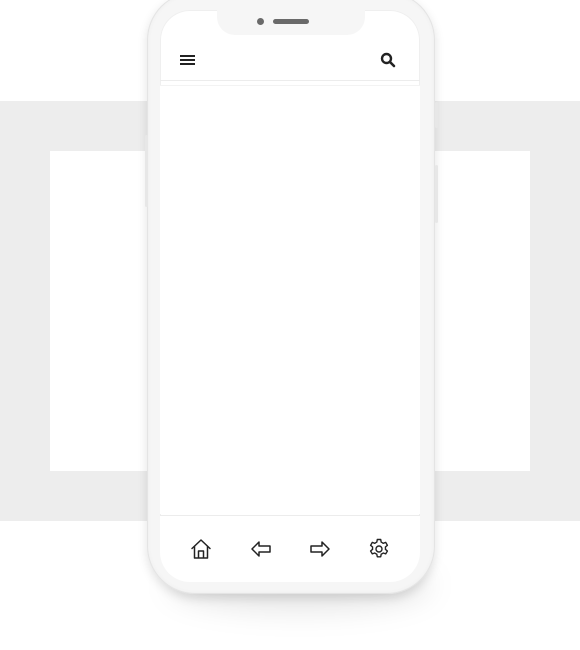 This screenshot has width=580, height=650. Describe the element at coordinates (261, 549) in the screenshot. I see `arrow-left-icon` at that location.